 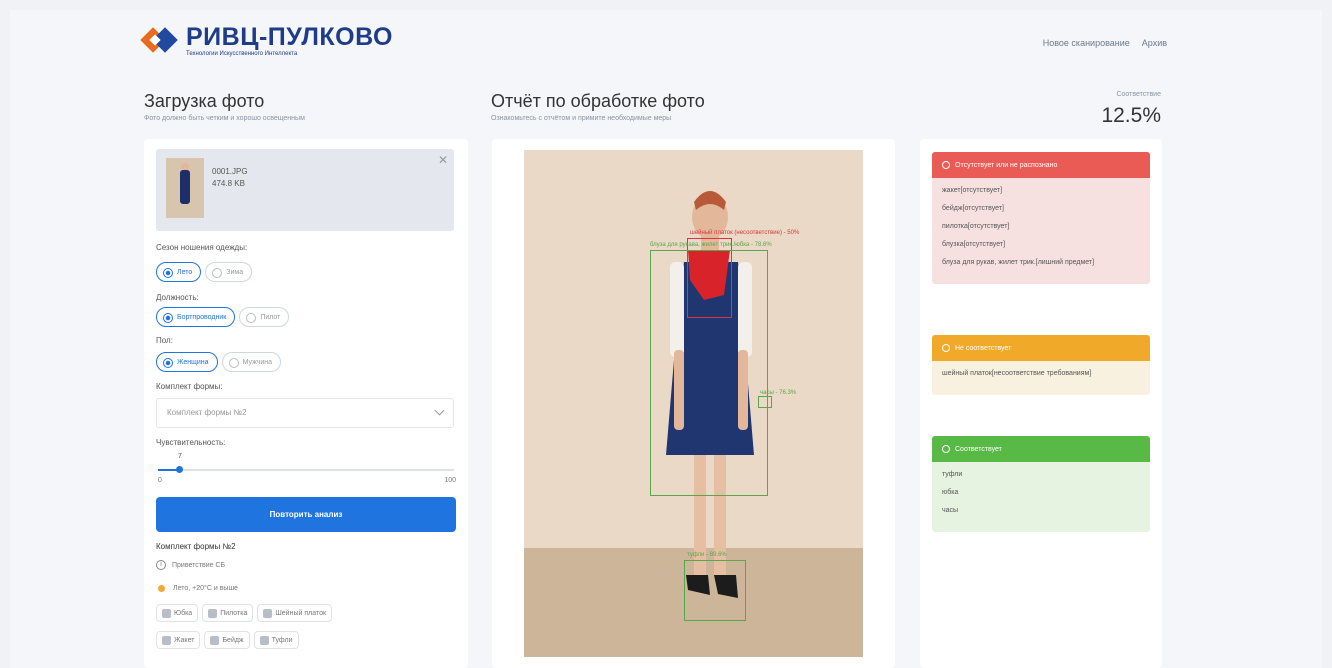 What do you see at coordinates (952, 474) in the screenshot?
I see `match-item: туфли` at bounding box center [952, 474].